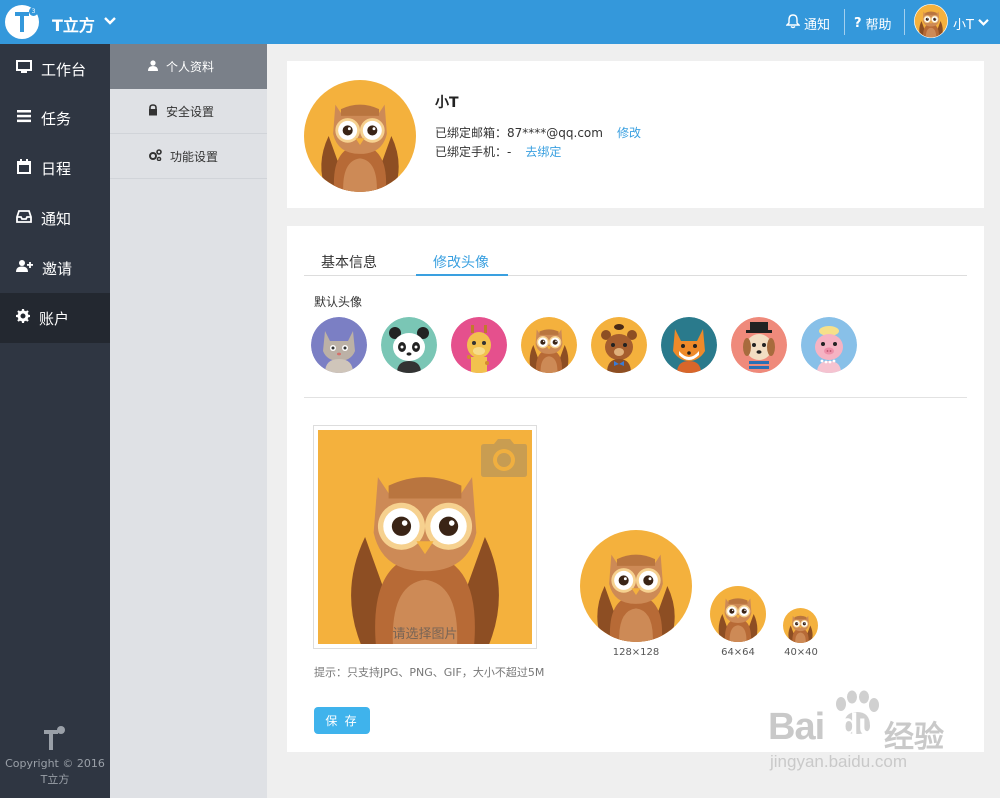 Image resolution: width=1000 pixels, height=798 pixels. I want to click on notify-button: 通知, so click(808, 23).